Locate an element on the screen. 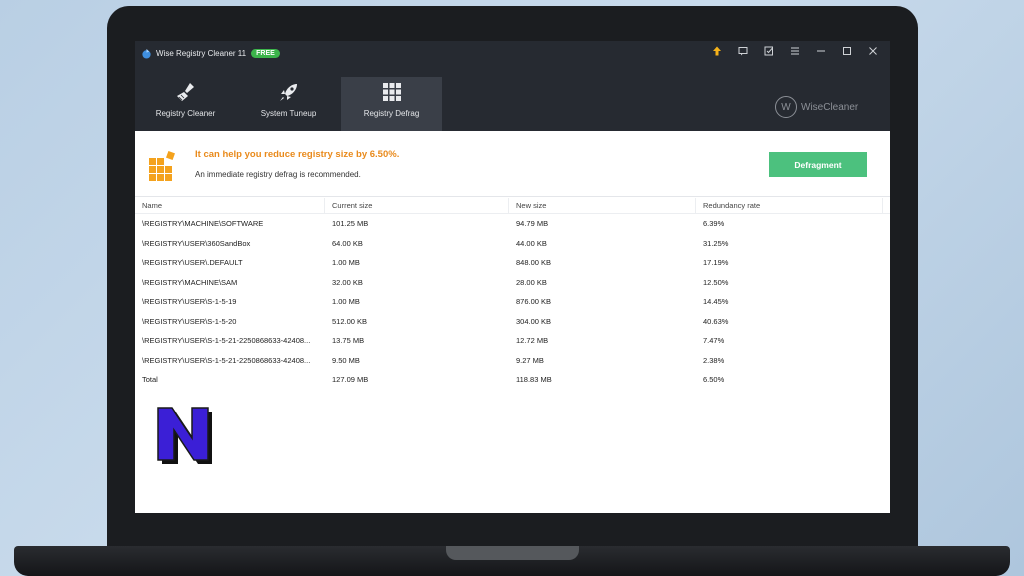 This screenshot has width=1024, height=576. row-name: \REGISTRY\MACHINE\SOFTWARE is located at coordinates (203, 223).